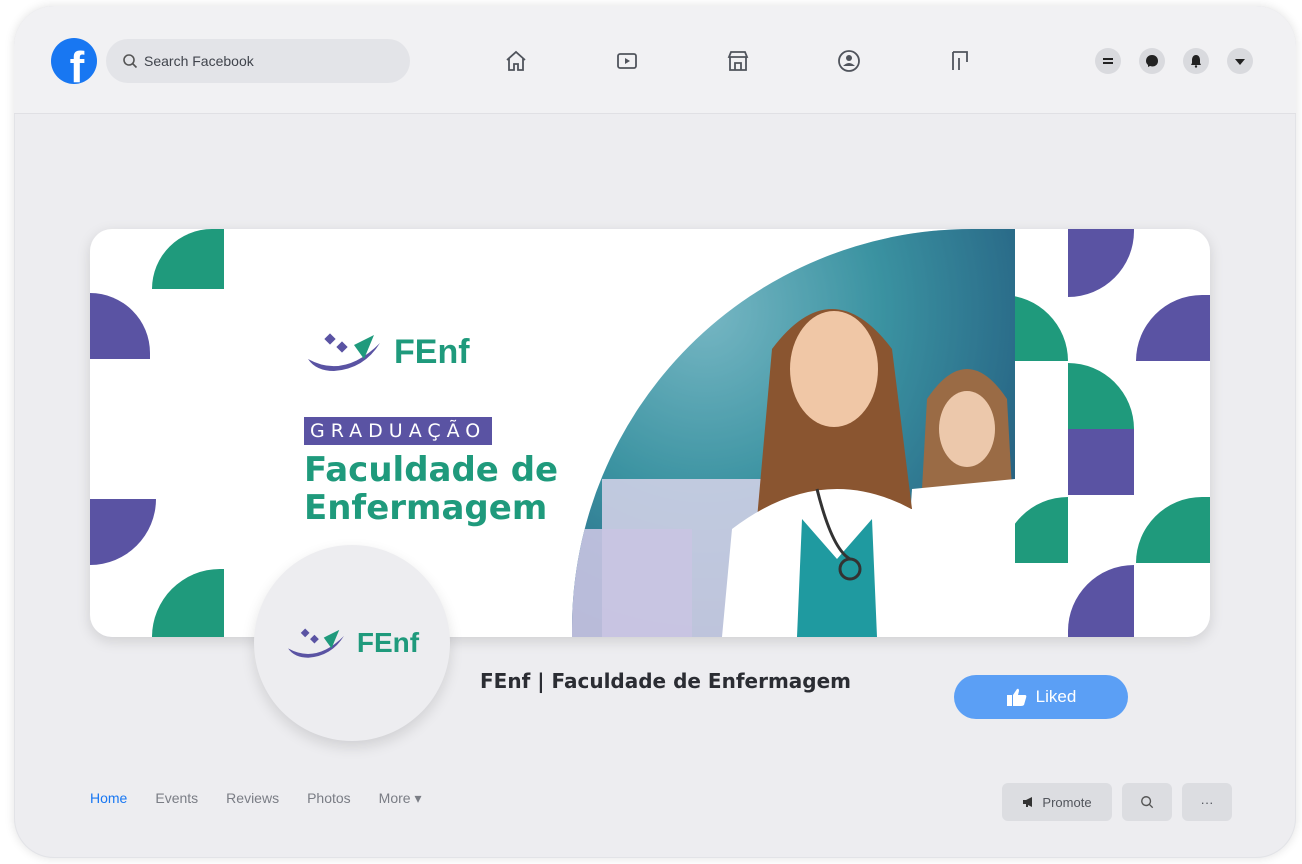  I want to click on headline-line-2: Enfermagem, so click(426, 508).